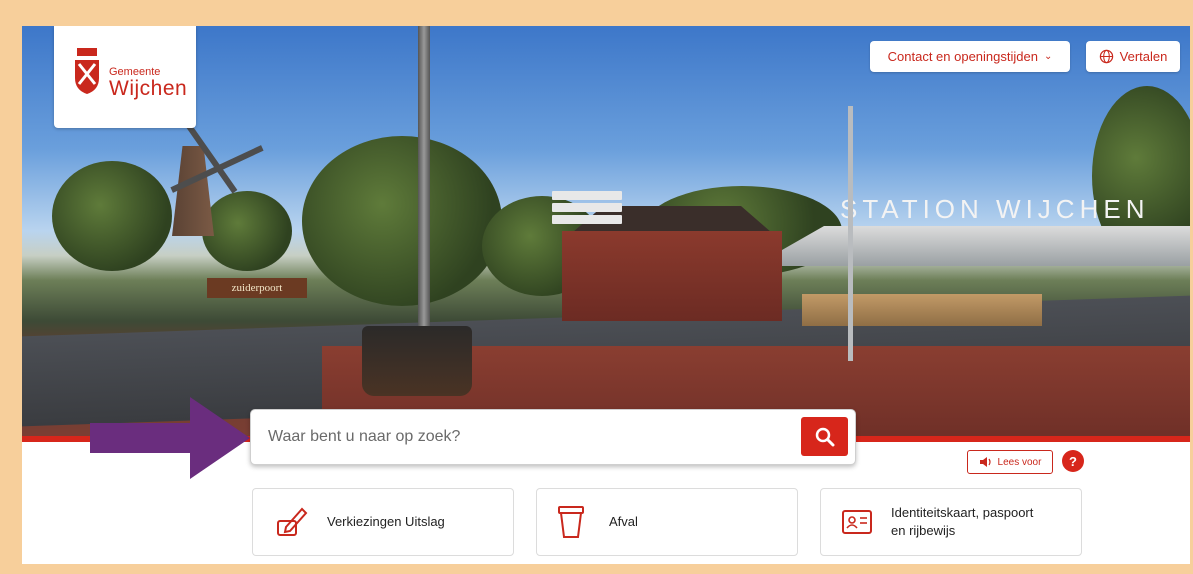  What do you see at coordinates (995, 209) in the screenshot?
I see `station-sign: STATION WIJCHEN` at bounding box center [995, 209].